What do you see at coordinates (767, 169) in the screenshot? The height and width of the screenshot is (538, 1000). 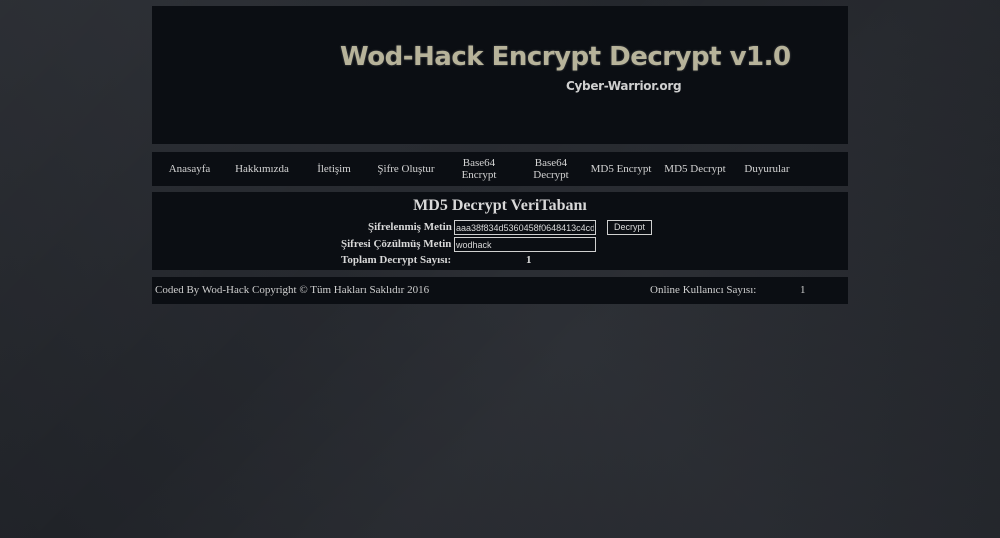 I see `nav-item-duyurular: Duyurular` at bounding box center [767, 169].